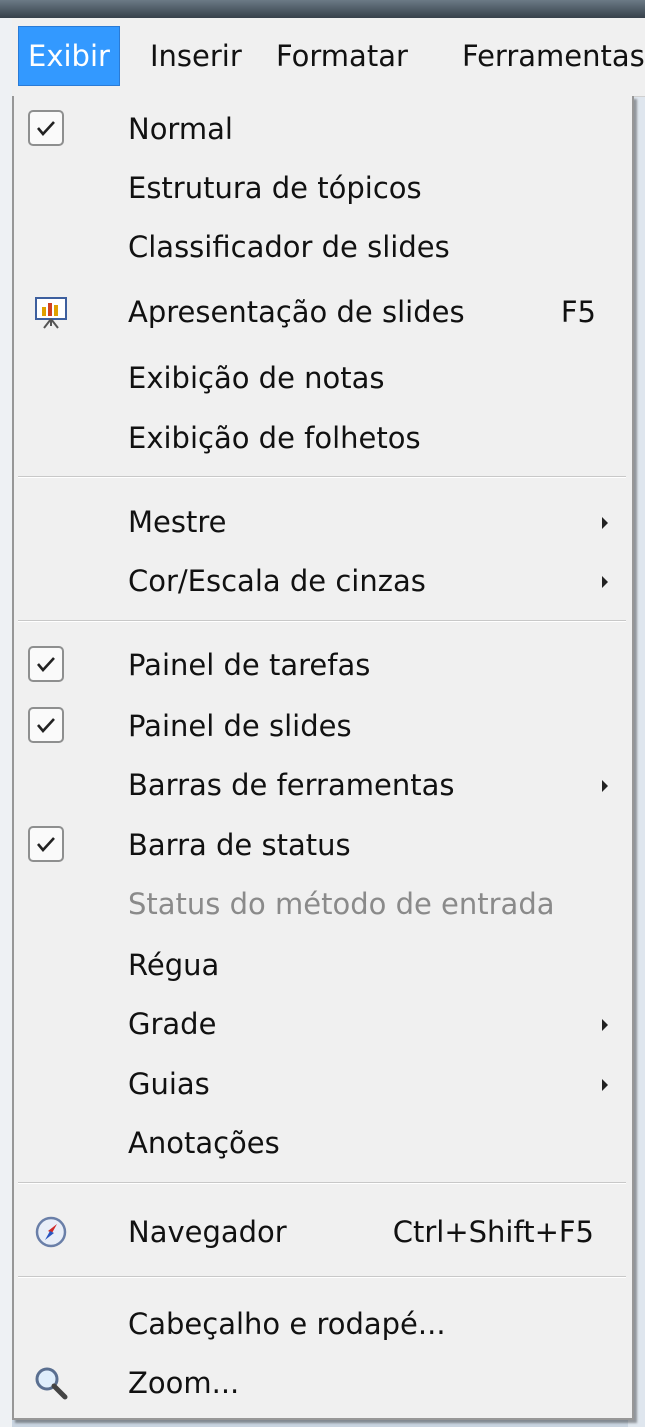 The image size is (645, 1427). Describe the element at coordinates (51, 1383) in the screenshot. I see `magnifier-icon` at that location.